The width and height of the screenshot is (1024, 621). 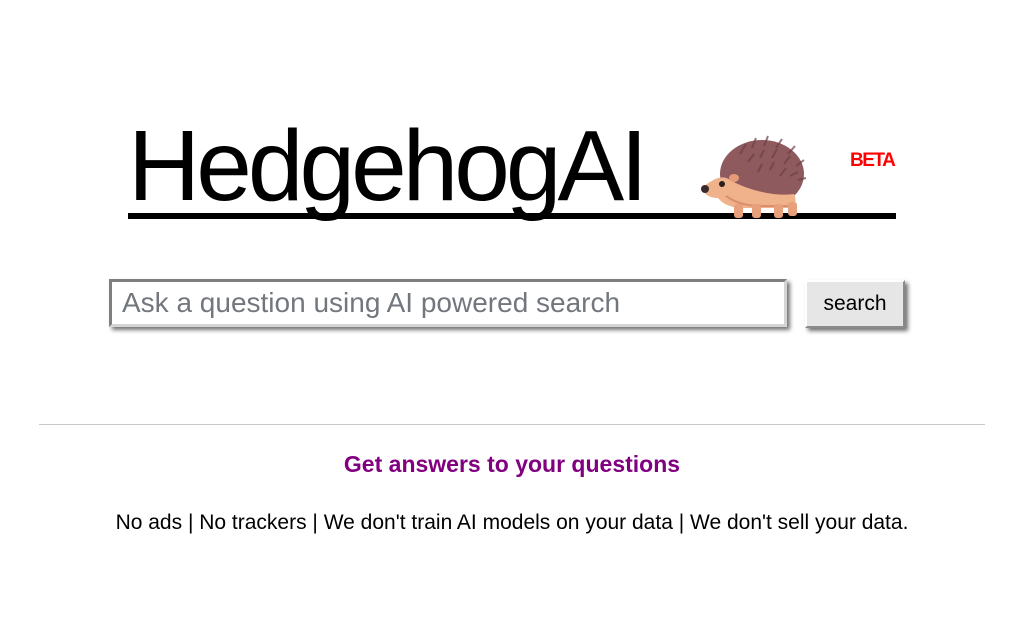 I want to click on search-input, so click(x=448, y=303).